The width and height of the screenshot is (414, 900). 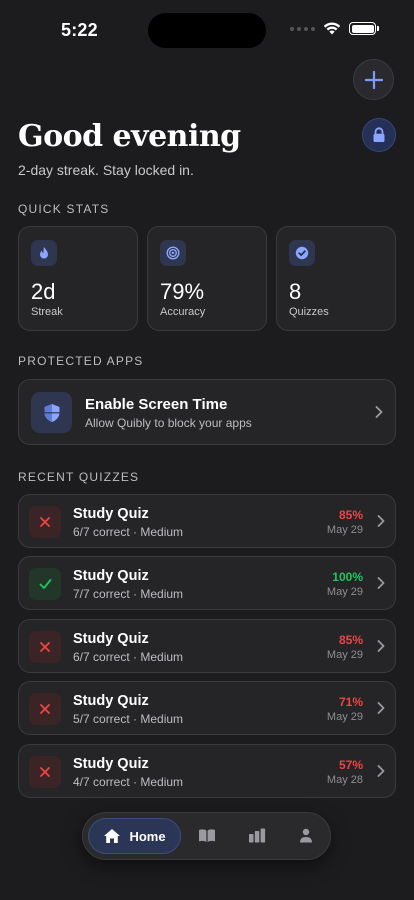 What do you see at coordinates (128, 719) in the screenshot?
I see `quiz-detail: 5/7 correct · Medium` at bounding box center [128, 719].